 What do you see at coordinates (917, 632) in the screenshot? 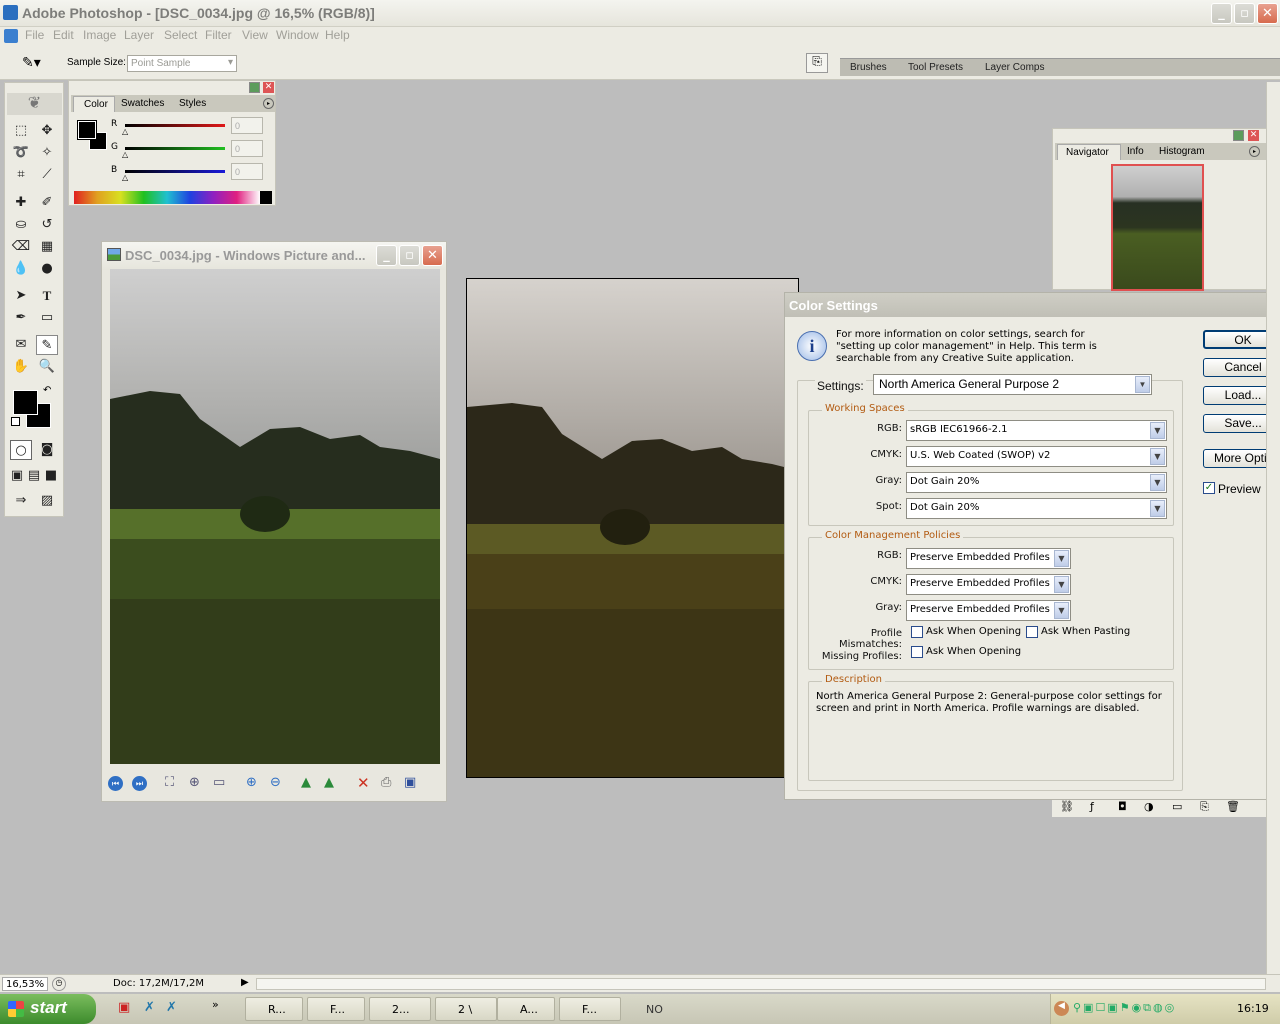
I see `ask-when-opening-mismatch-checkbox` at bounding box center [917, 632].